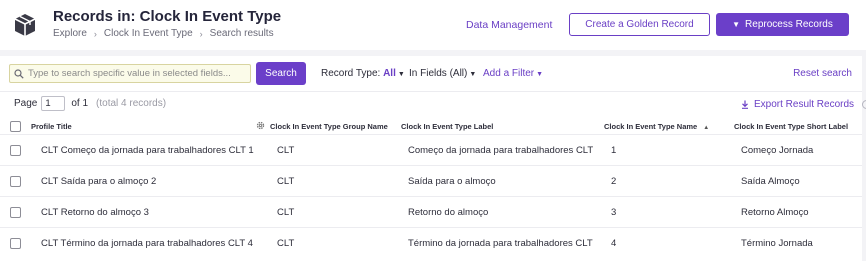 Image resolution: width=866 pixels, height=261 pixels. What do you see at coordinates (26, 103) in the screenshot?
I see `page-label: Page` at bounding box center [26, 103].